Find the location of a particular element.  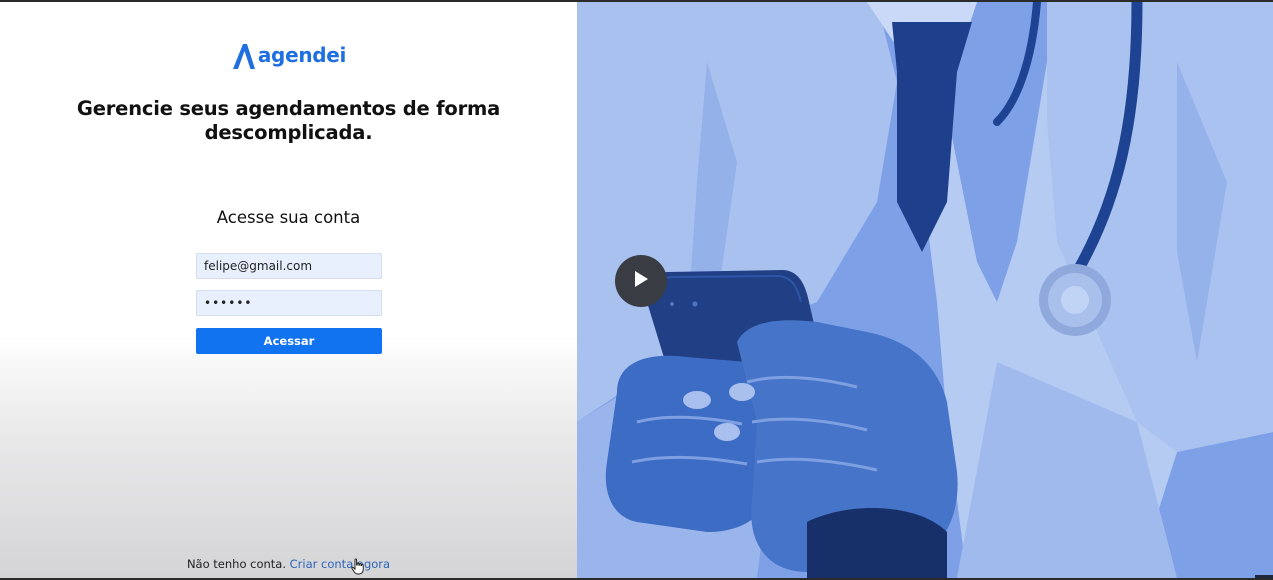

create-account-link: Criar conta agora is located at coordinates (340, 564).